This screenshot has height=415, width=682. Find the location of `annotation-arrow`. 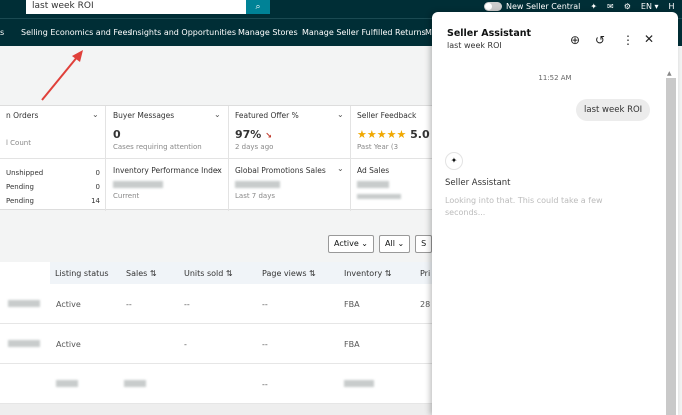

annotation-arrow is located at coordinates (62, 75).